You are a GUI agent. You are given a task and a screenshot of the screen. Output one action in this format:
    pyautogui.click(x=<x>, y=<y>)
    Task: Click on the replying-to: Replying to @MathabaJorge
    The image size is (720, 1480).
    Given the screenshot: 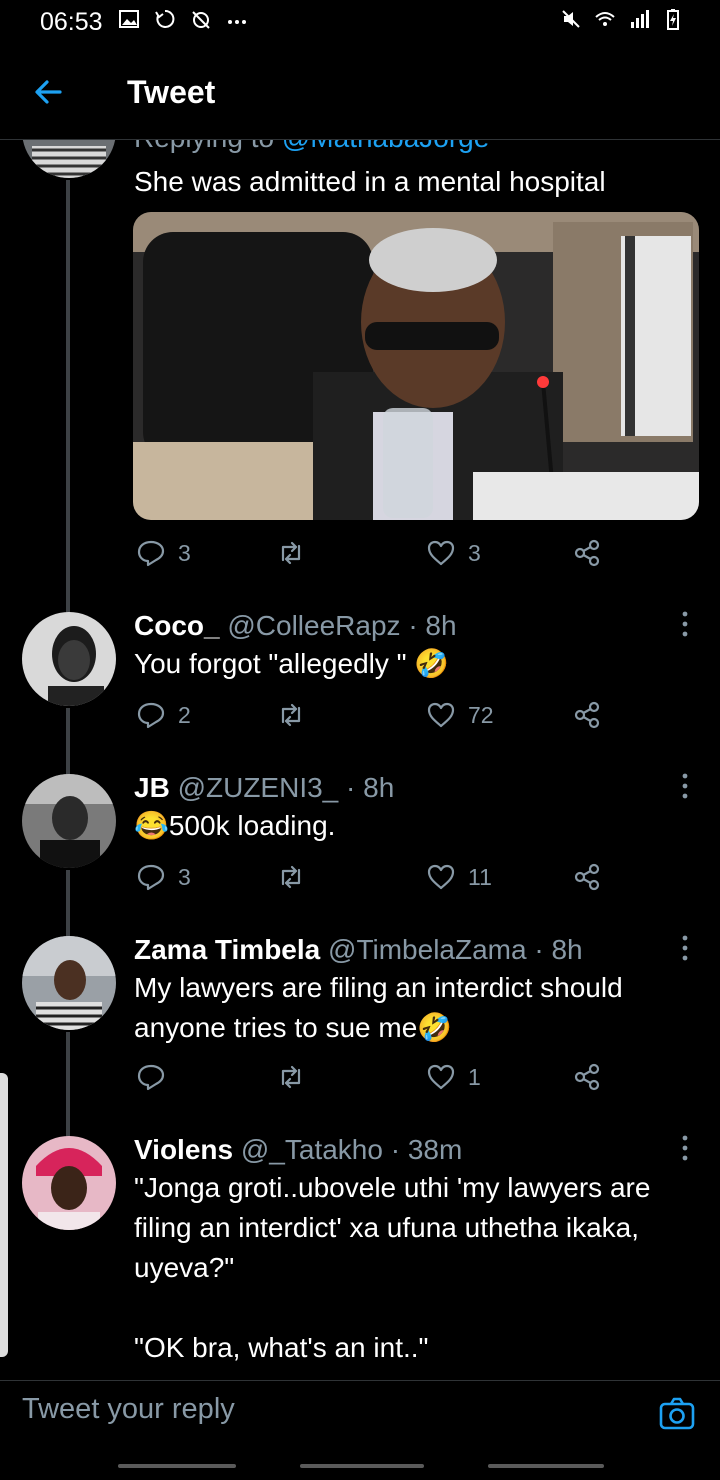 What is the action you would take?
    pyautogui.click(x=311, y=147)
    